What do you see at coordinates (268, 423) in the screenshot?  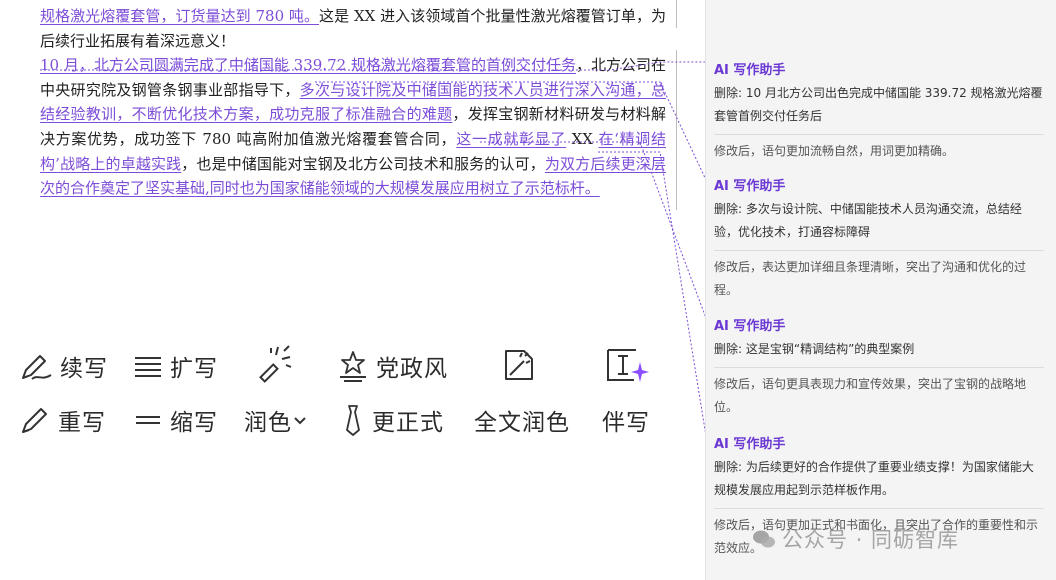 I see `polish-label: 润色` at bounding box center [268, 423].